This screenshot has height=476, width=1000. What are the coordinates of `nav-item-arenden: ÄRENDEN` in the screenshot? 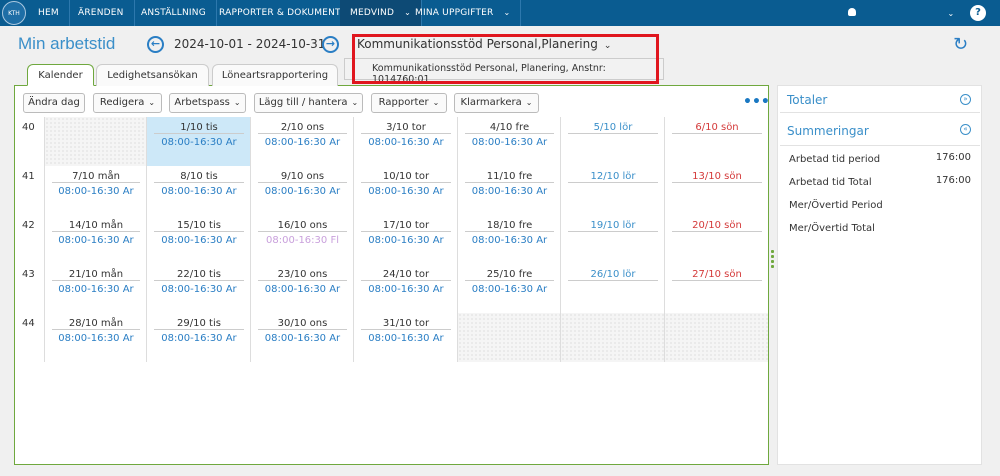 It's located at (101, 13).